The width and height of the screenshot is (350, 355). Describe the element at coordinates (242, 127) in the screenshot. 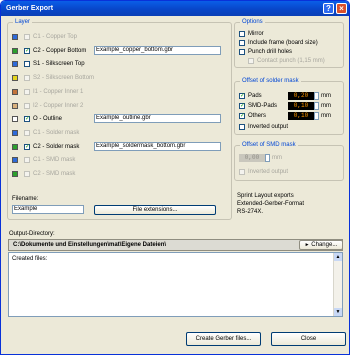

I see `solder-inverted-checkbox` at that location.